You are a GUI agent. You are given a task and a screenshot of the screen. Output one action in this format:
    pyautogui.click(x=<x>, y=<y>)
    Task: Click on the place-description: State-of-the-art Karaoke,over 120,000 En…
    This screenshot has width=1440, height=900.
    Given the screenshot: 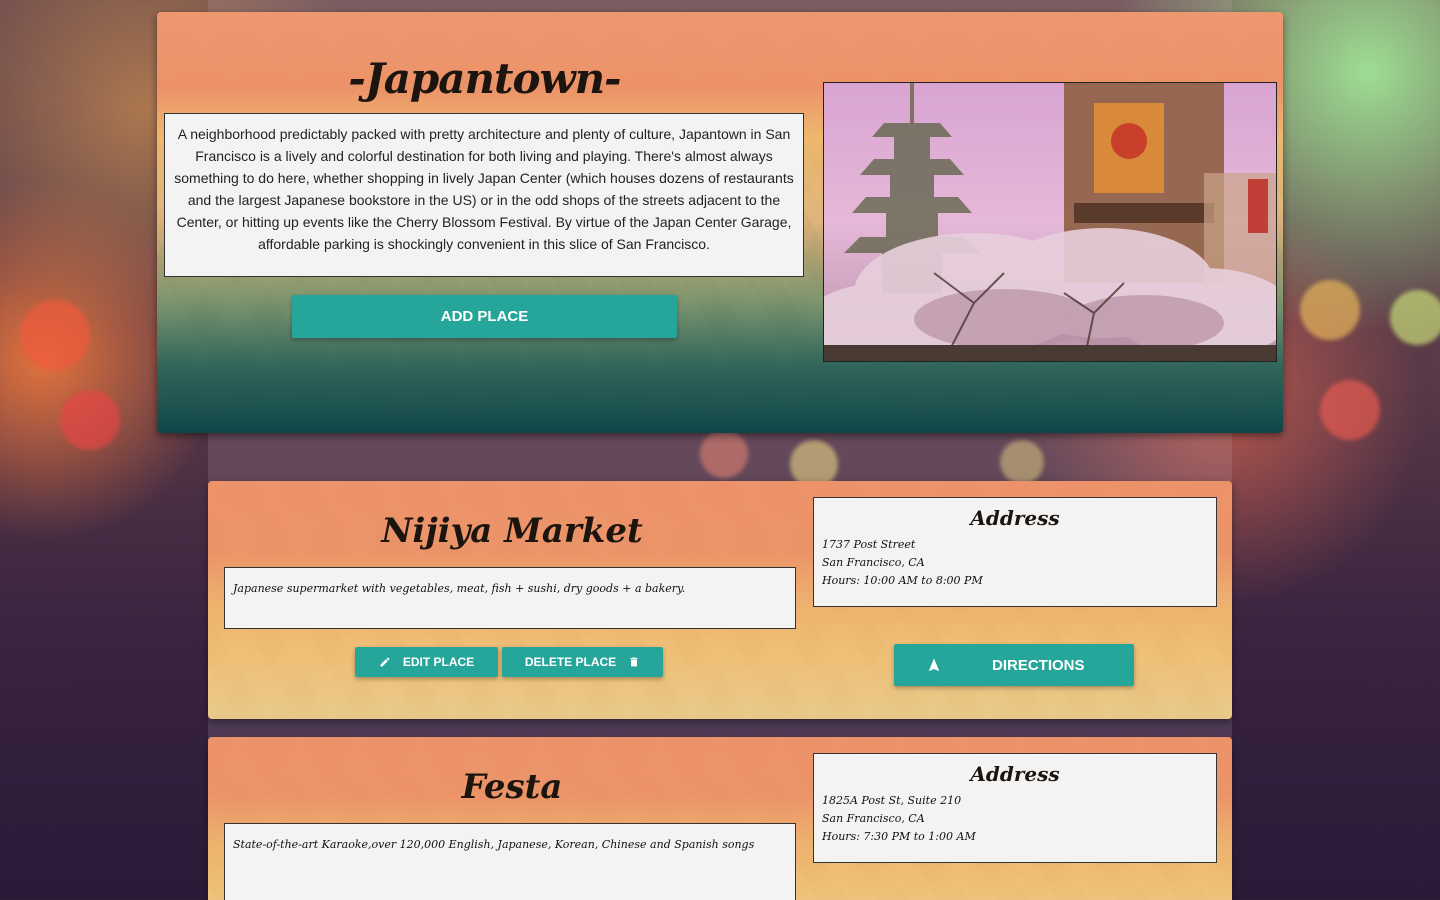 What is the action you would take?
    pyautogui.click(x=510, y=861)
    